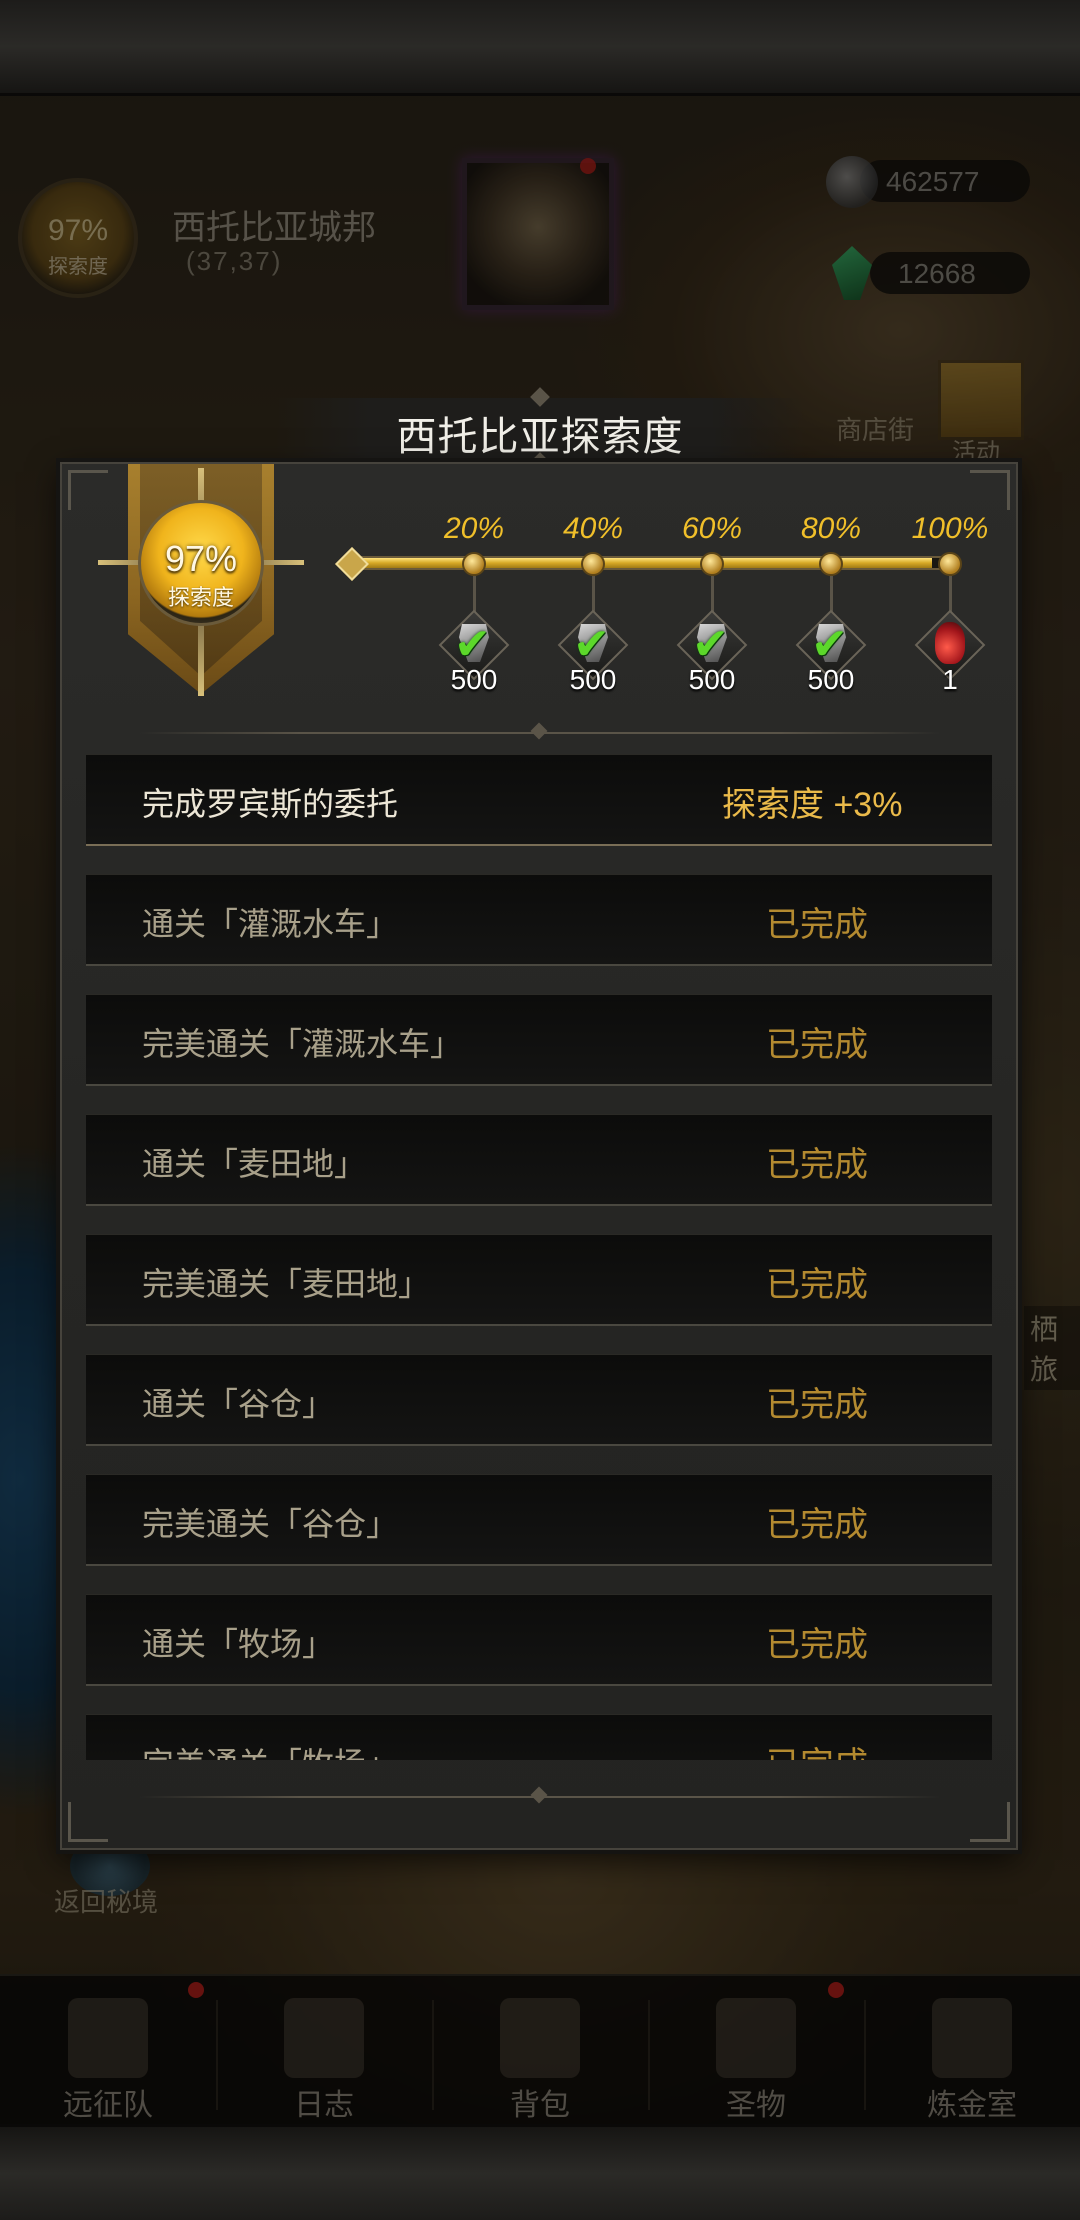 The width and height of the screenshot is (1080, 2220). Describe the element at coordinates (593, 528) in the screenshot. I see `milestone-percent: 40%` at that location.